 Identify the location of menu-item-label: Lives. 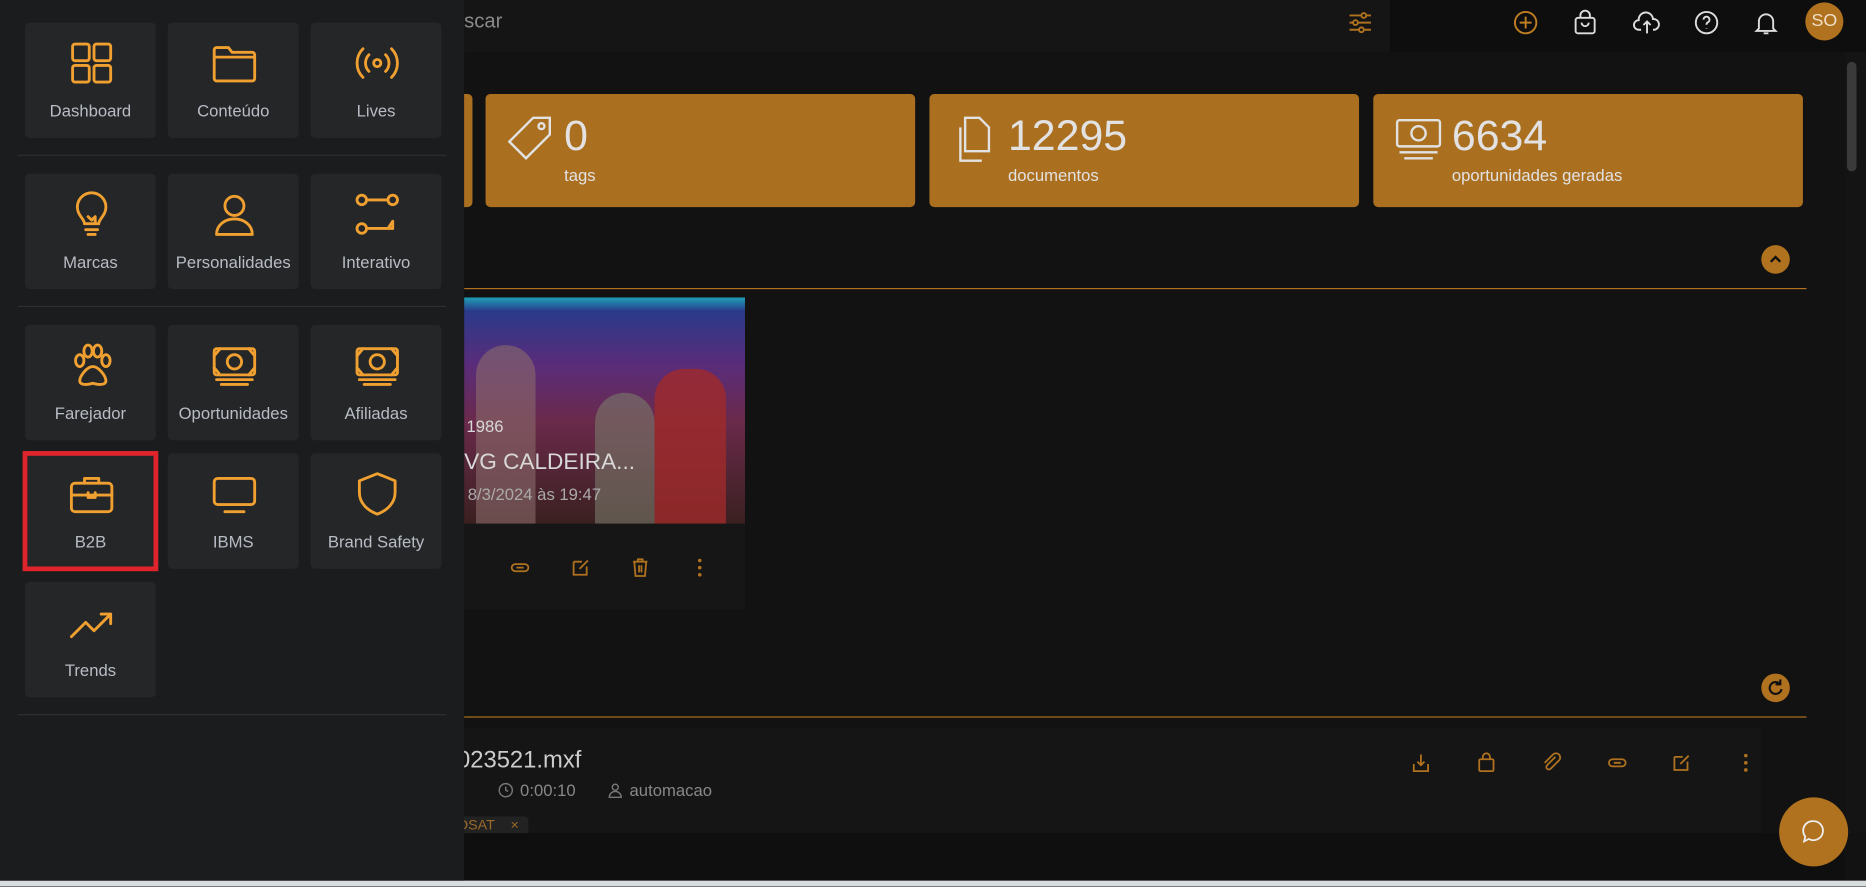
(376, 111).